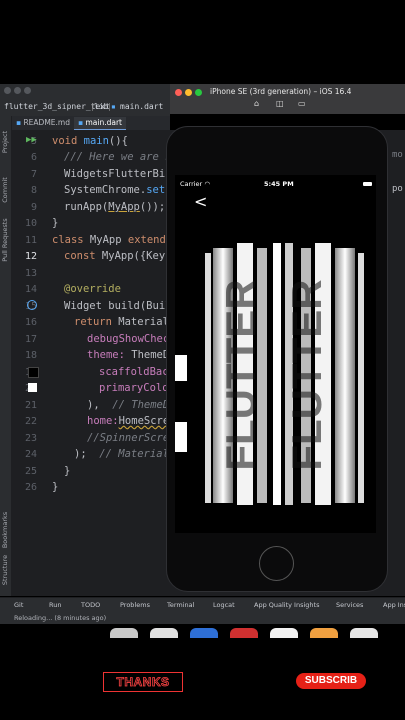 The height and width of the screenshot is (720, 405). I want to click on line-number: 7, so click(33, 174).